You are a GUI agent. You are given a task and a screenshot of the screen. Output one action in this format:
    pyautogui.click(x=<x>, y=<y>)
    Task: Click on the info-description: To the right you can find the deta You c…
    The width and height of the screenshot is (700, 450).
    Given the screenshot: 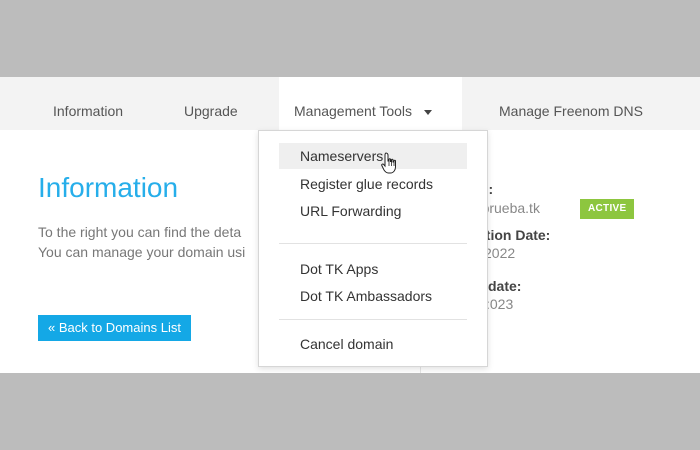 What is the action you would take?
    pyautogui.click(x=141, y=242)
    